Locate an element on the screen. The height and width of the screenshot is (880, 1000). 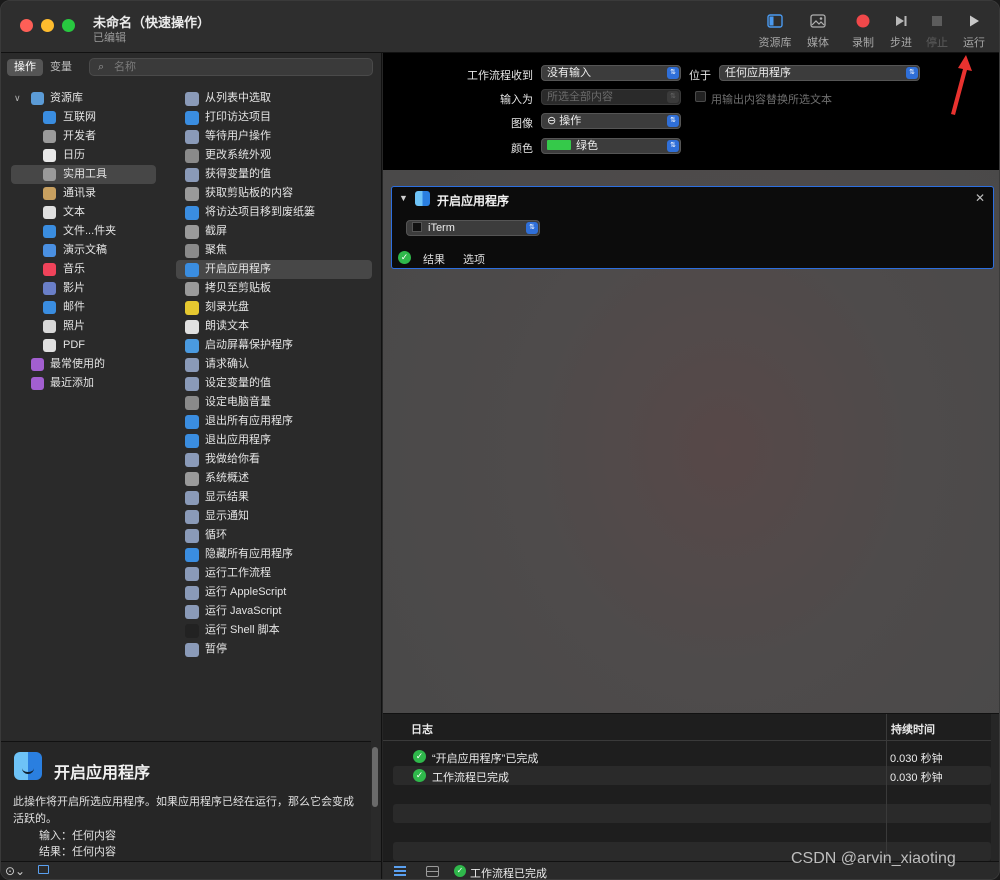
action-item-label: 朗读文本 is located at coordinates (227, 326).